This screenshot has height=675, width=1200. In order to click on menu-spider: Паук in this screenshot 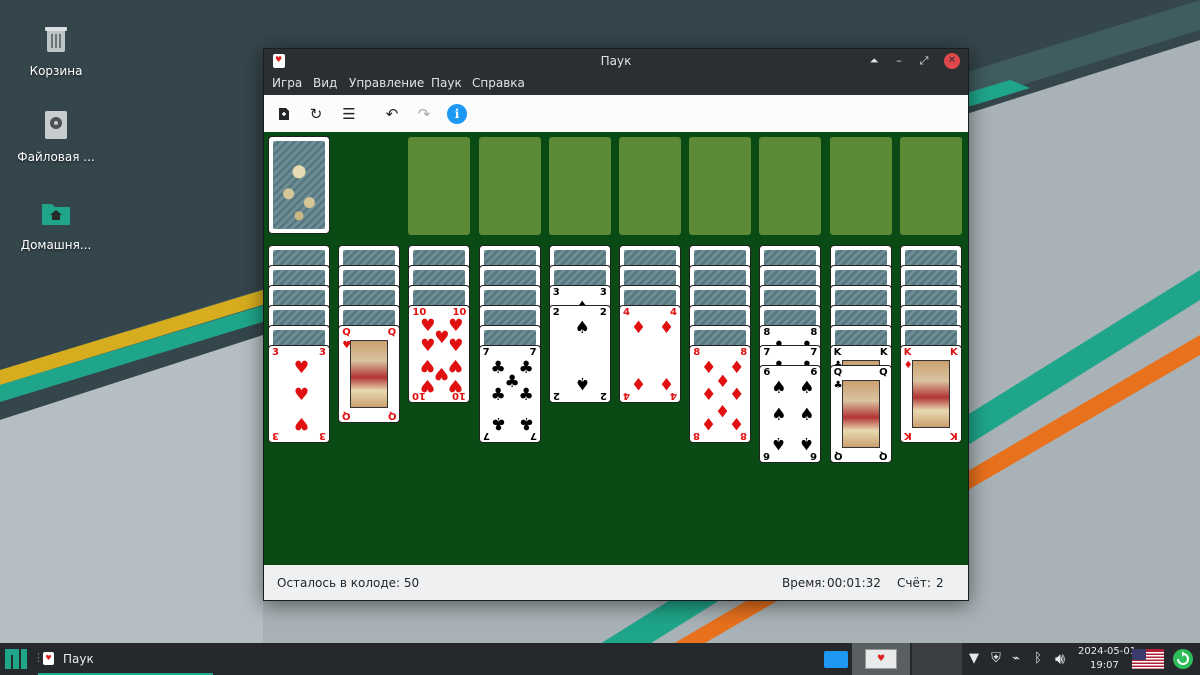, I will do `click(446, 83)`.